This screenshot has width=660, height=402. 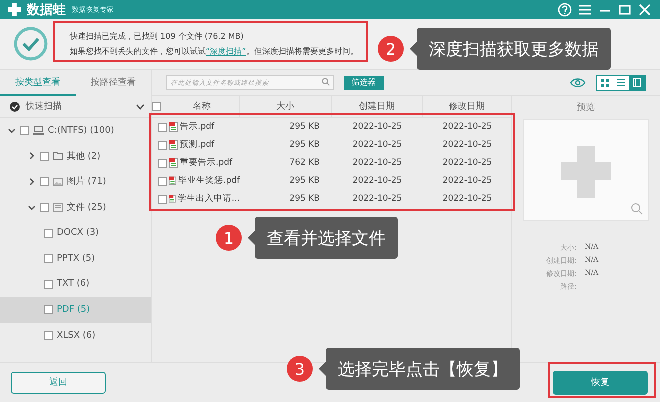 I want to click on tree-item: TXT (6), so click(x=75, y=285).